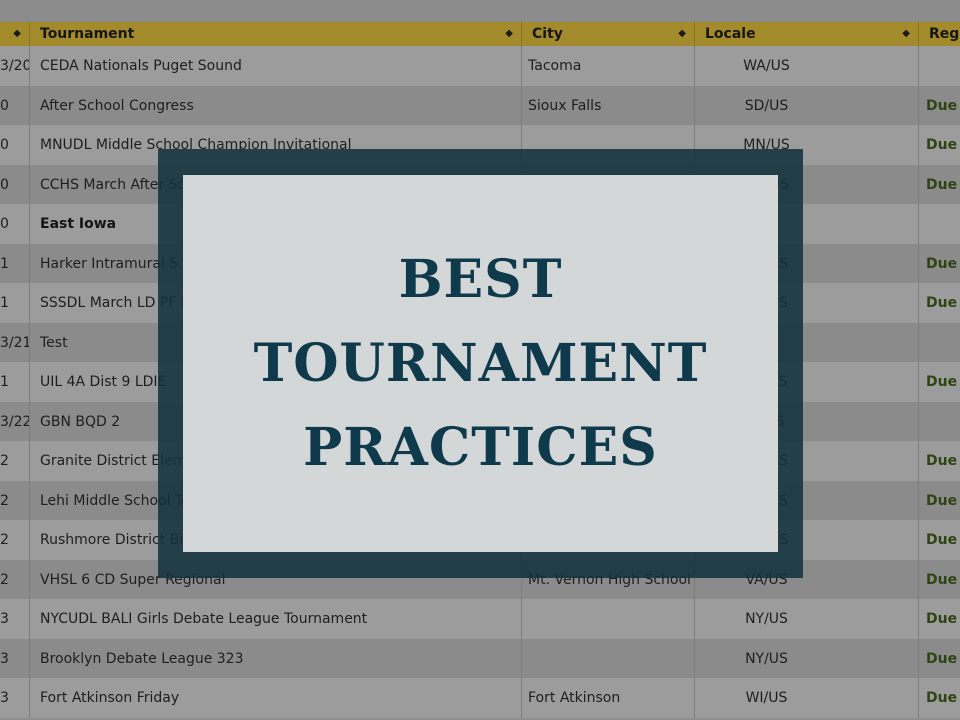  What do you see at coordinates (276, 698) in the screenshot?
I see `row-tournament-name: Fort Atkinson Friday` at bounding box center [276, 698].